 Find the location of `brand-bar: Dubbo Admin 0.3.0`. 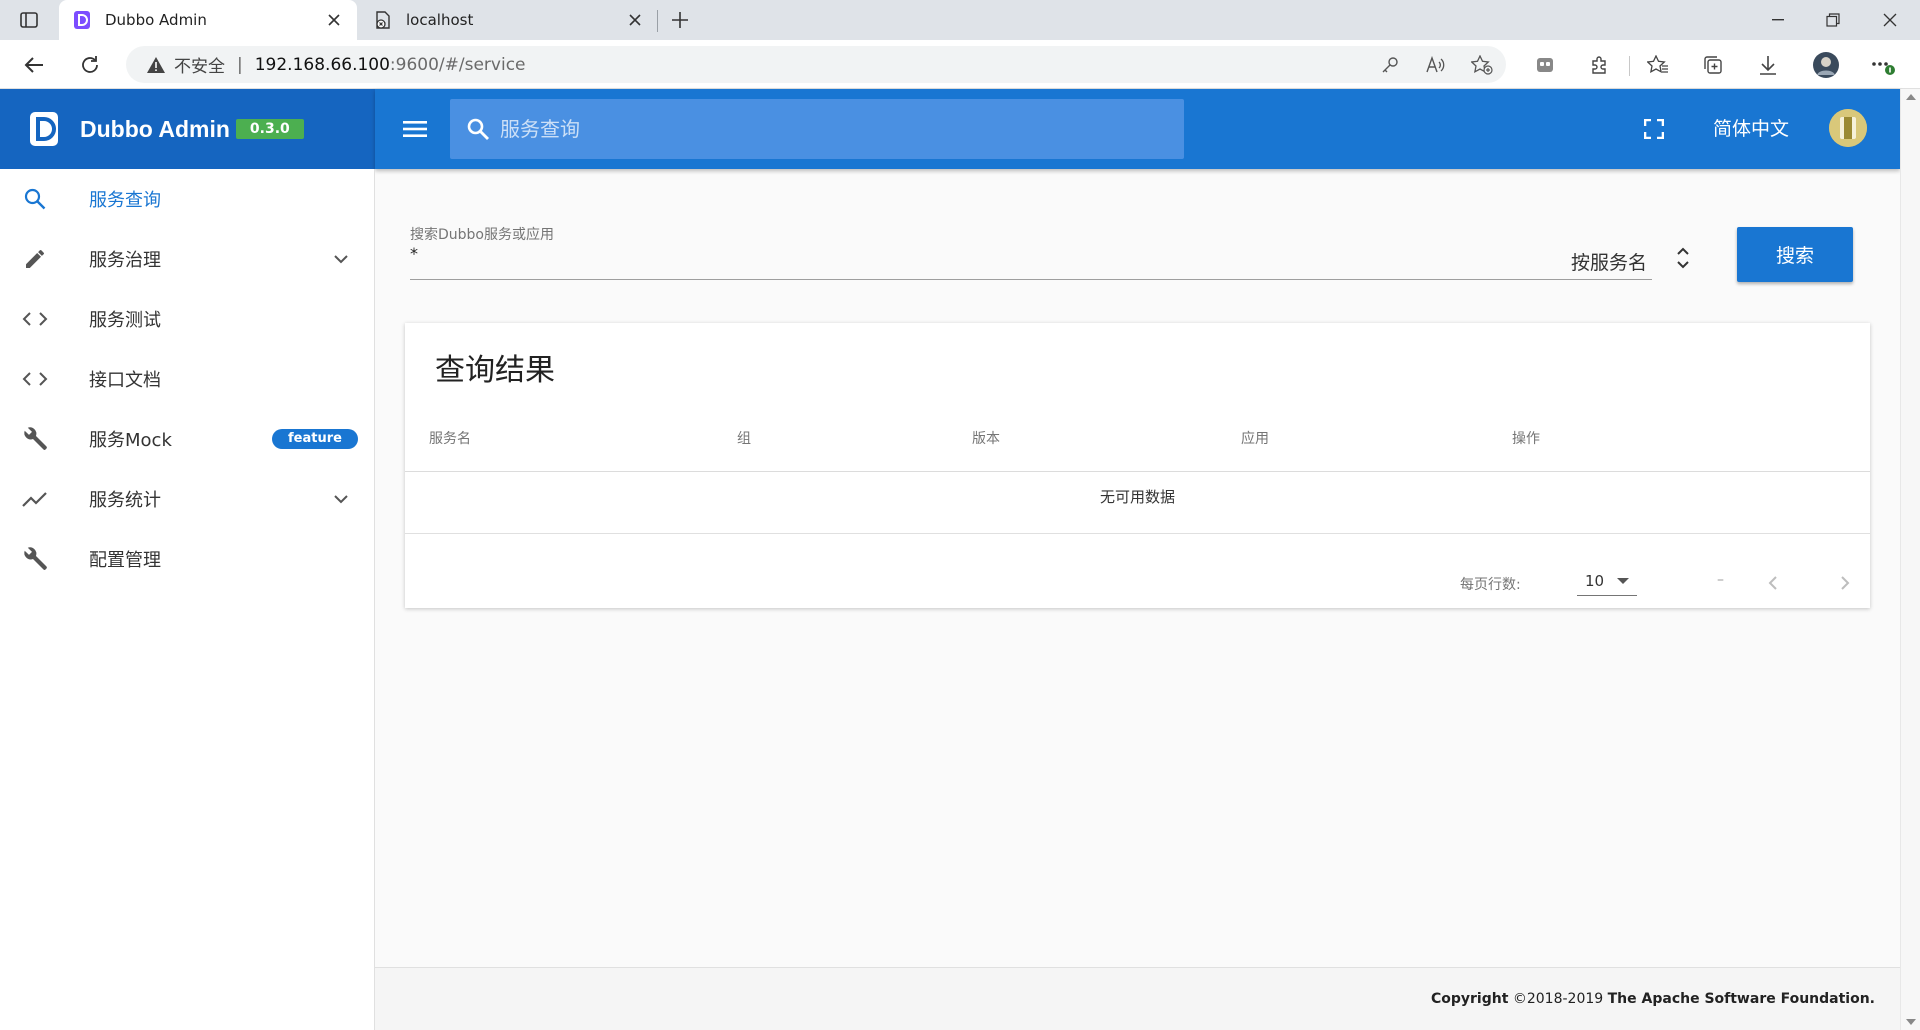

brand-bar: Dubbo Admin 0.3.0 is located at coordinates (187, 129).